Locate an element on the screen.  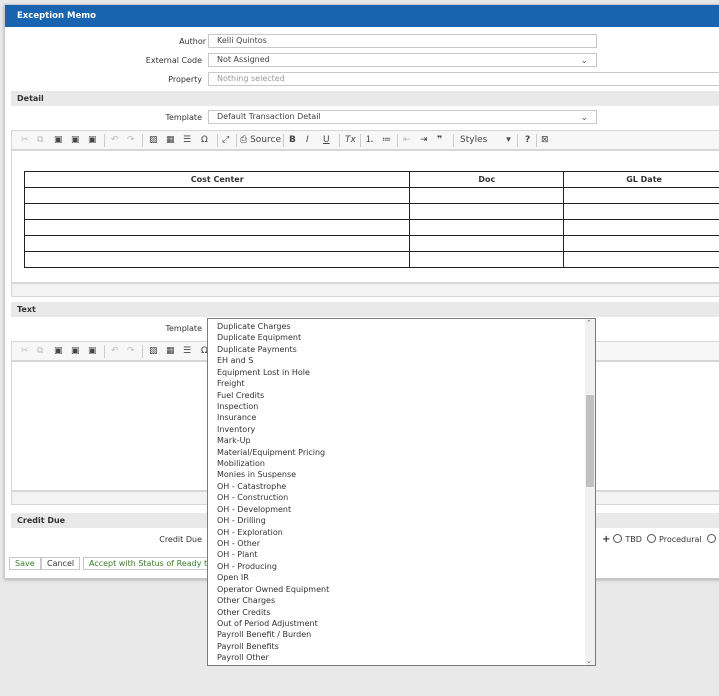
cancel-button: Cancel is located at coordinates (61, 563).